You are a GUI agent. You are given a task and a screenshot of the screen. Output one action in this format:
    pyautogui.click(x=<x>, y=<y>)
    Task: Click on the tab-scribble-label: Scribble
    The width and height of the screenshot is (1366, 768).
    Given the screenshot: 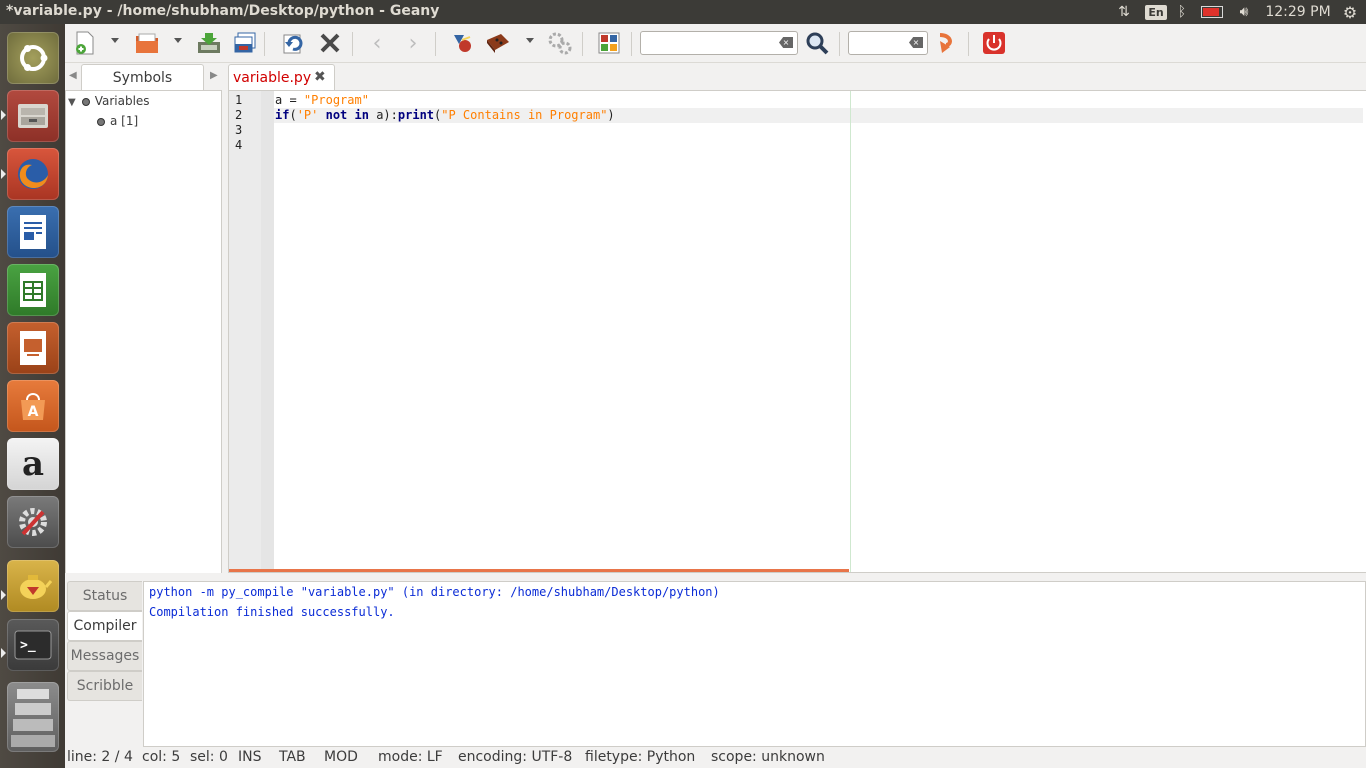 What is the action you would take?
    pyautogui.click(x=105, y=686)
    